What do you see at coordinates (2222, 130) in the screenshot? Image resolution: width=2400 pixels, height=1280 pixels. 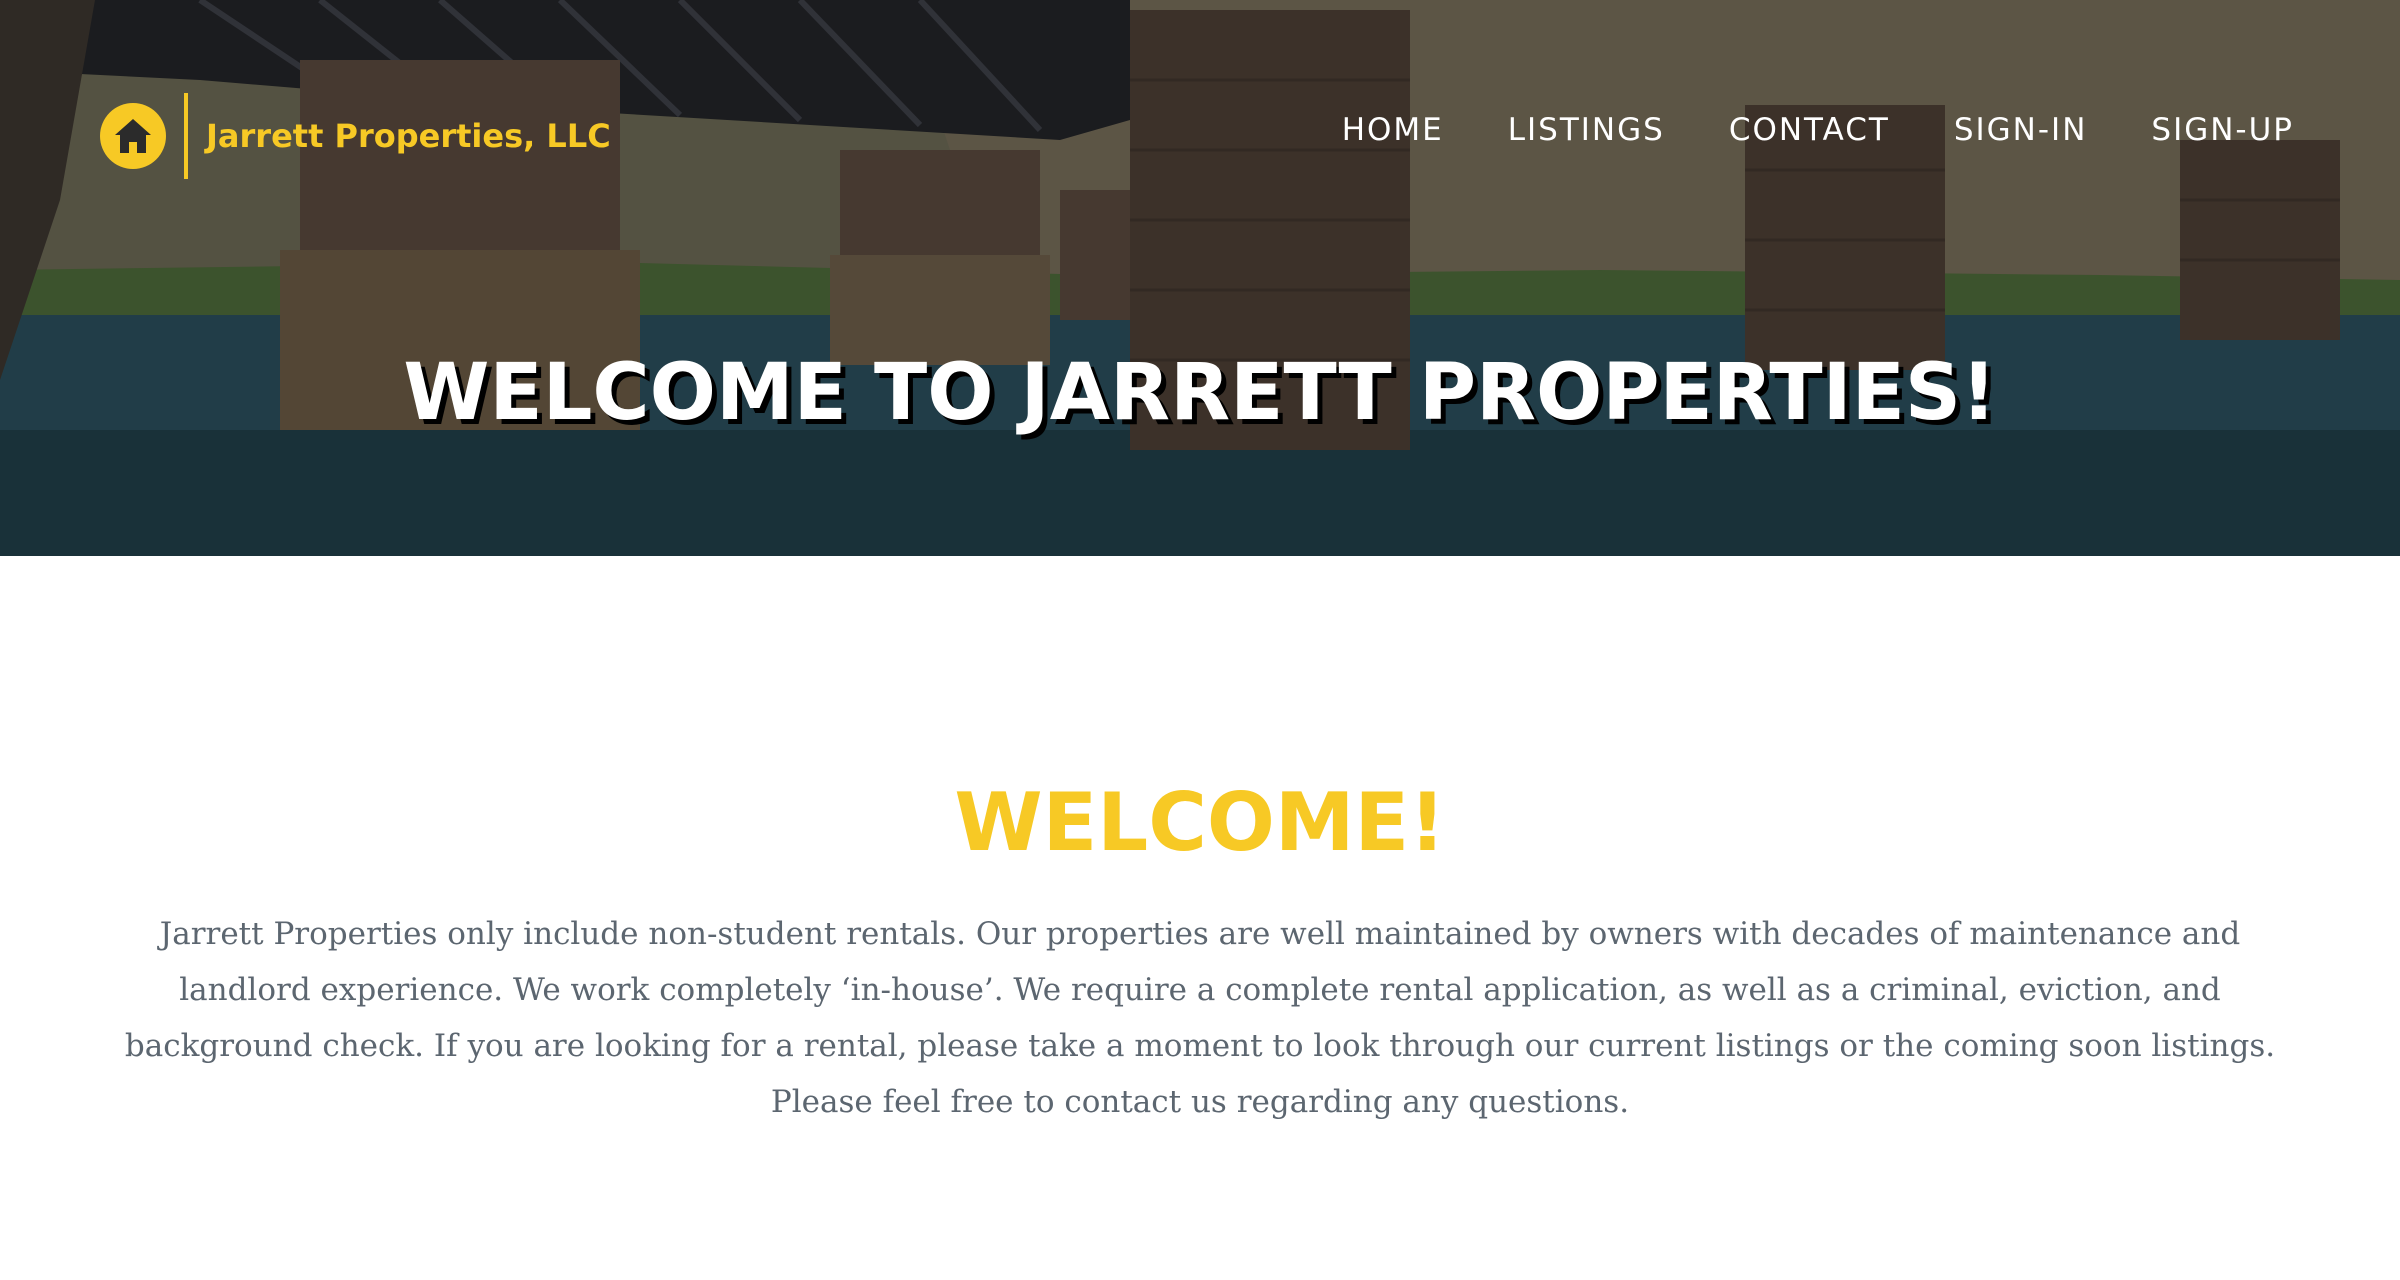 I see `nav-sign-up-link: SIGN-UP` at bounding box center [2222, 130].